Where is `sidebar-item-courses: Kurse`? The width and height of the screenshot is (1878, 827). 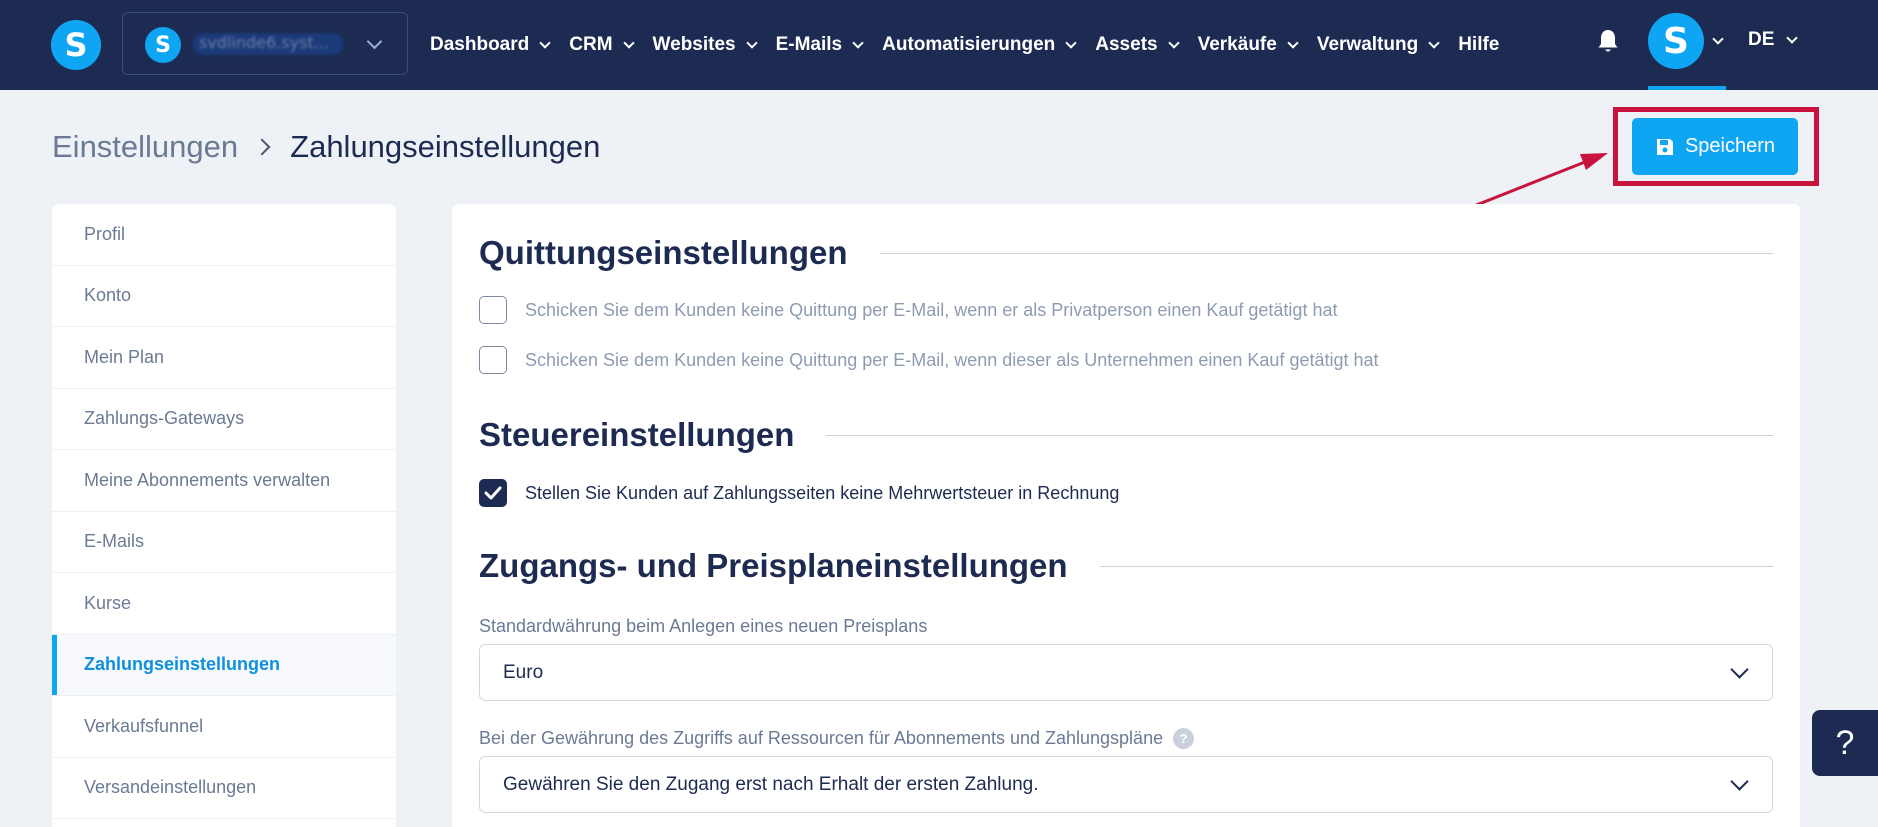 sidebar-item-courses: Kurse is located at coordinates (224, 604).